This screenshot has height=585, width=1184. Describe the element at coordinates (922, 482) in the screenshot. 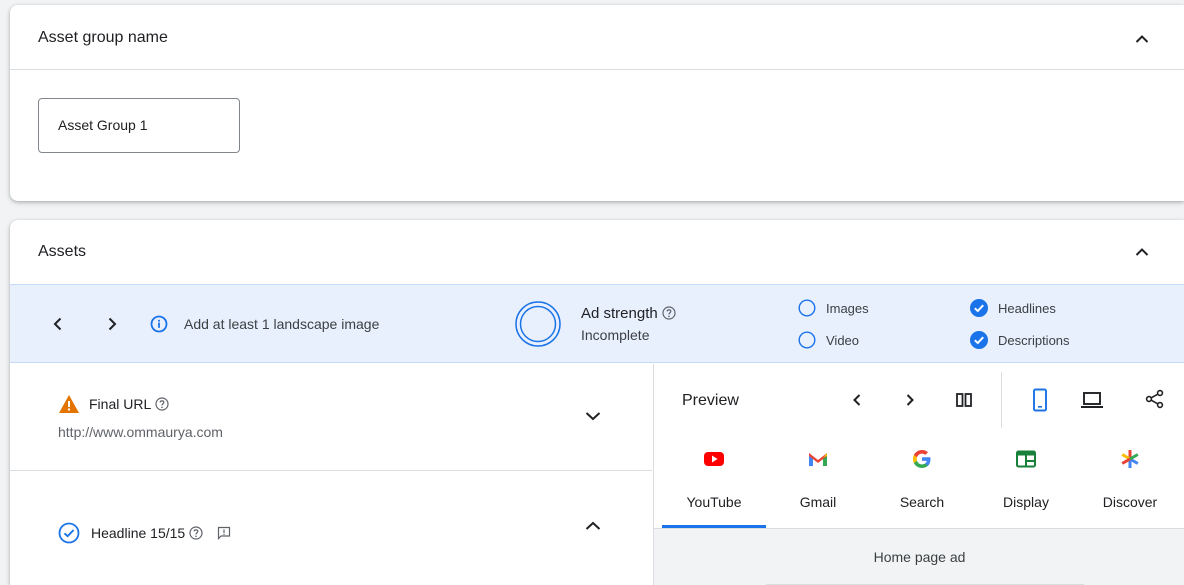

I see `tab-search: Search` at that location.